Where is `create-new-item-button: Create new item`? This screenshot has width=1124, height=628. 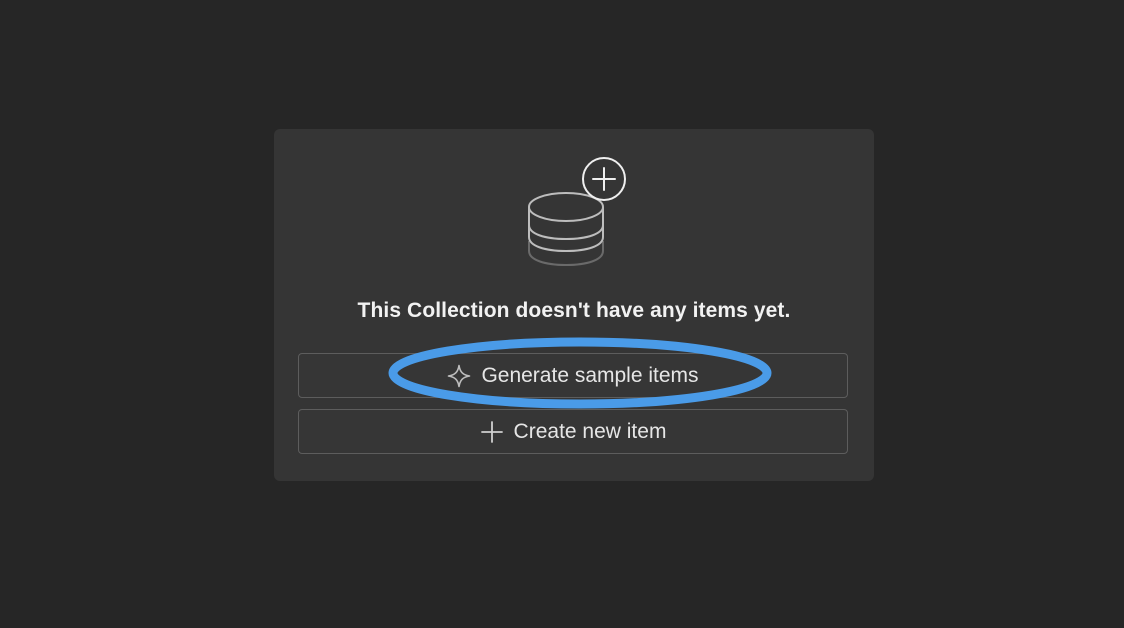 create-new-item-button: Create new item is located at coordinates (573, 431).